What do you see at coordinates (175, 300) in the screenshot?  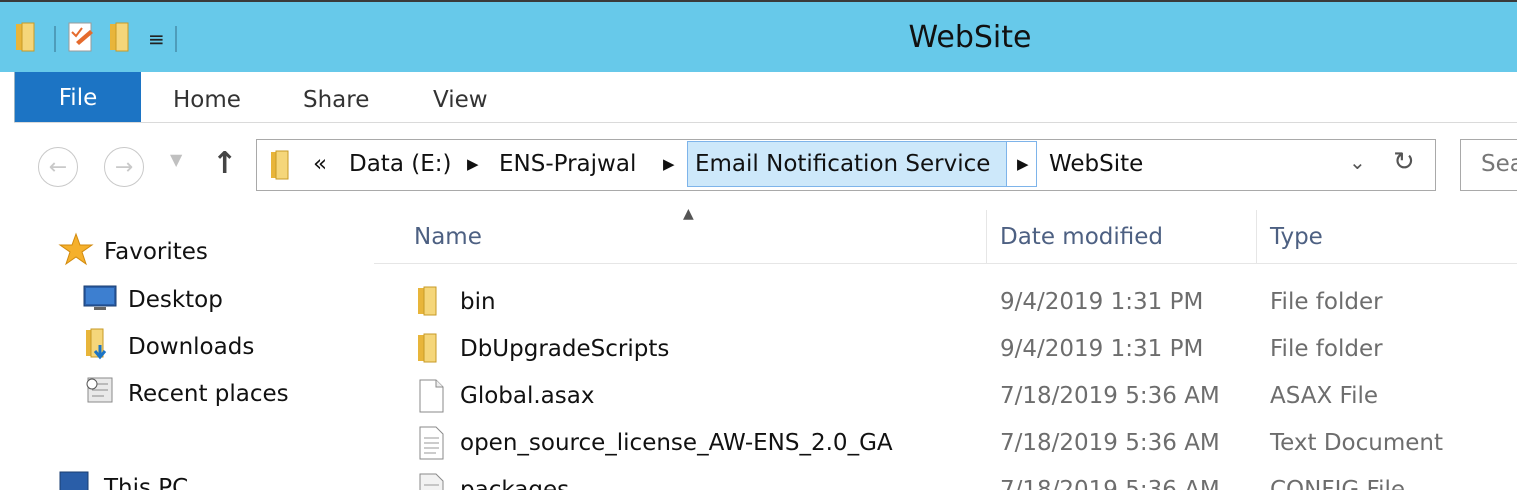 I see `sidebar-item-label: Desktop` at bounding box center [175, 300].